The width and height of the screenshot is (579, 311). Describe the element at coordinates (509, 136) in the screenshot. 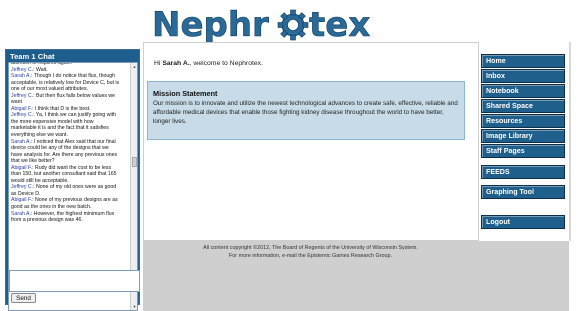

I see `nav-label: Image Library` at that location.